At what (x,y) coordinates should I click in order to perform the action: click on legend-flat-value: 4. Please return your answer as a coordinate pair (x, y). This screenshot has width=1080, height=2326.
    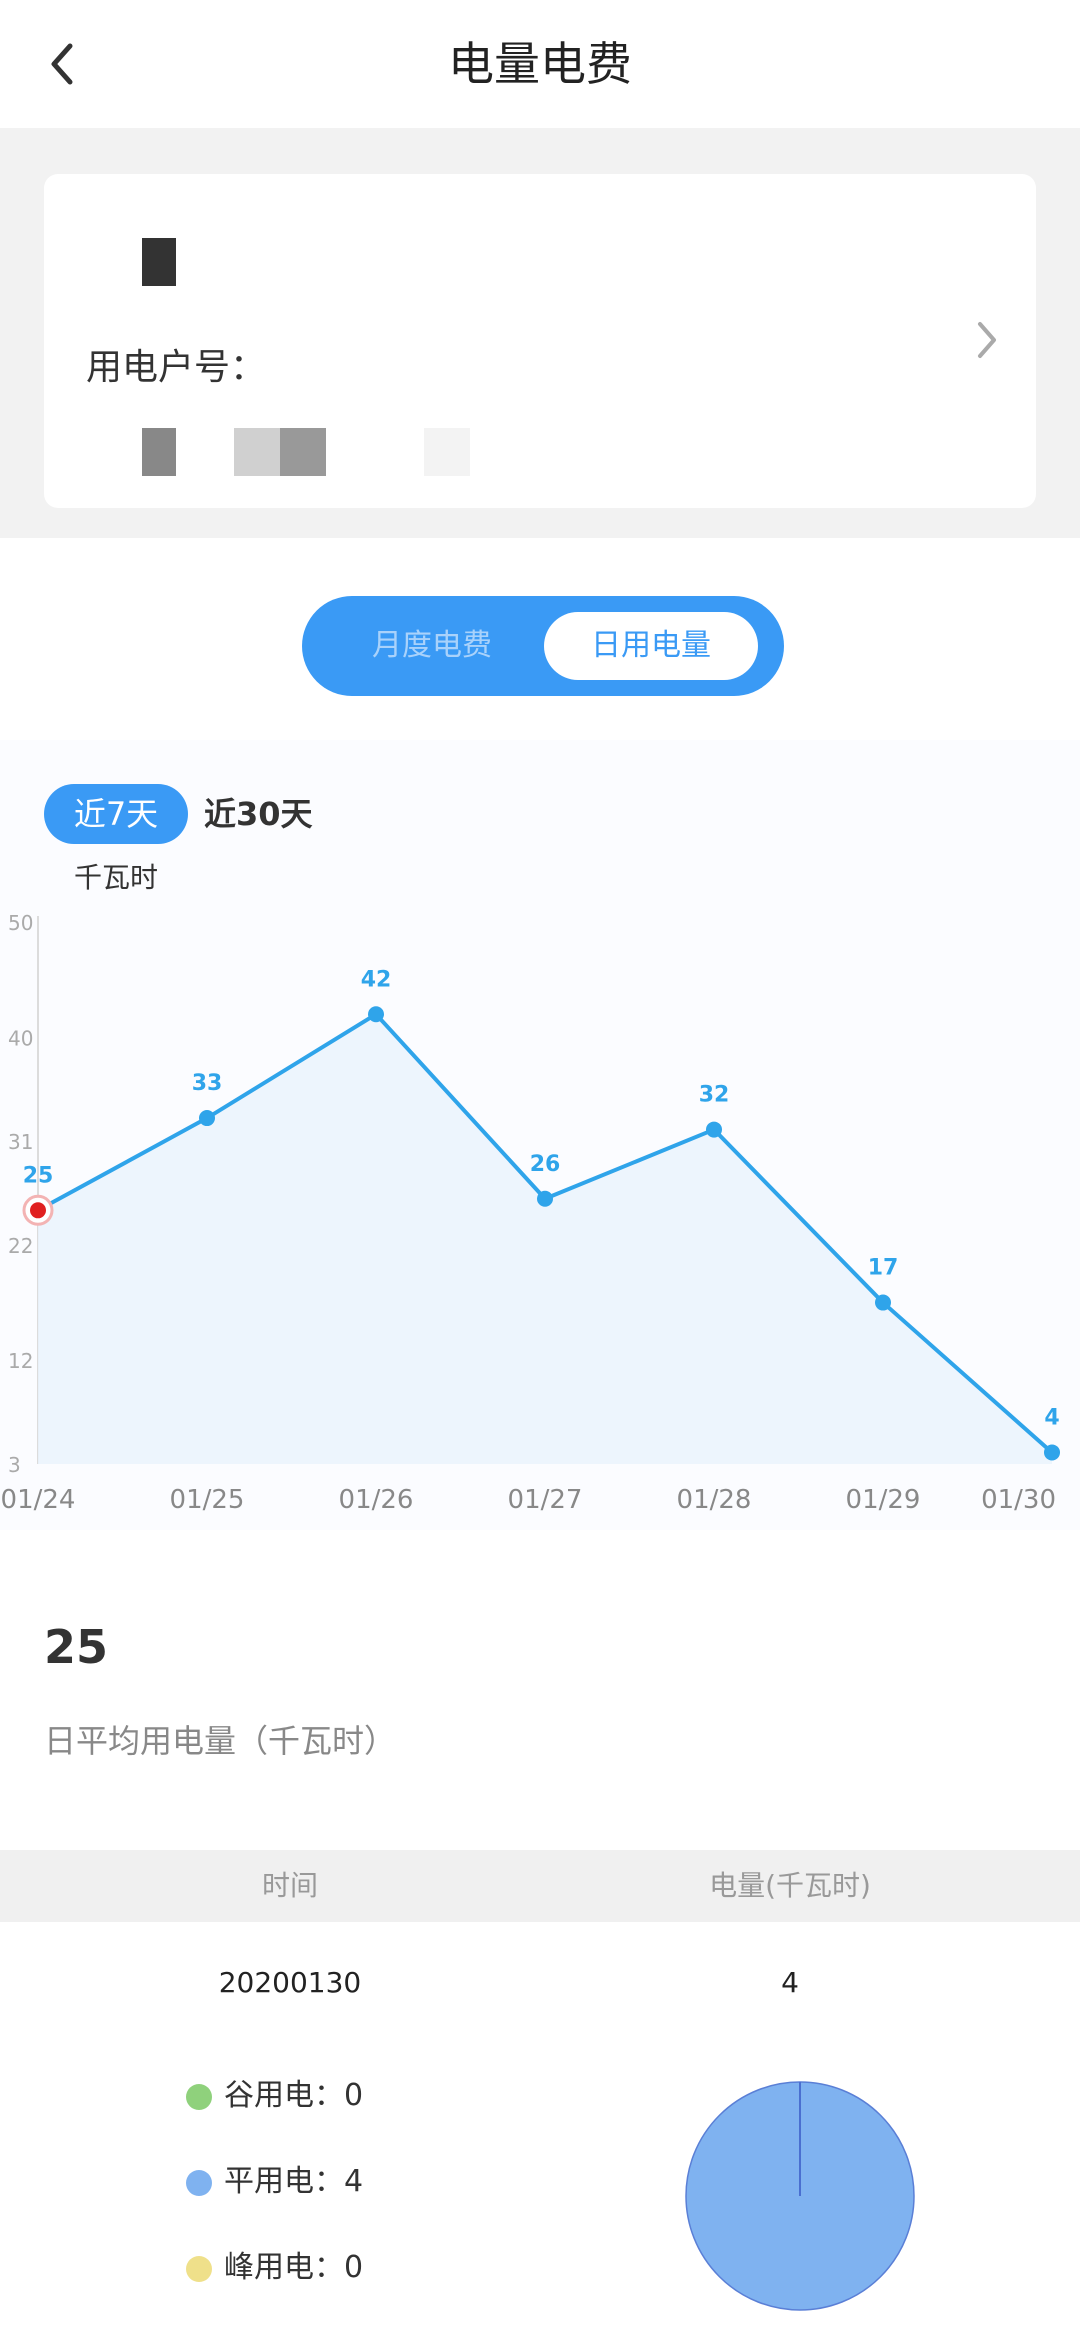
    Looking at the image, I should click on (354, 2181).